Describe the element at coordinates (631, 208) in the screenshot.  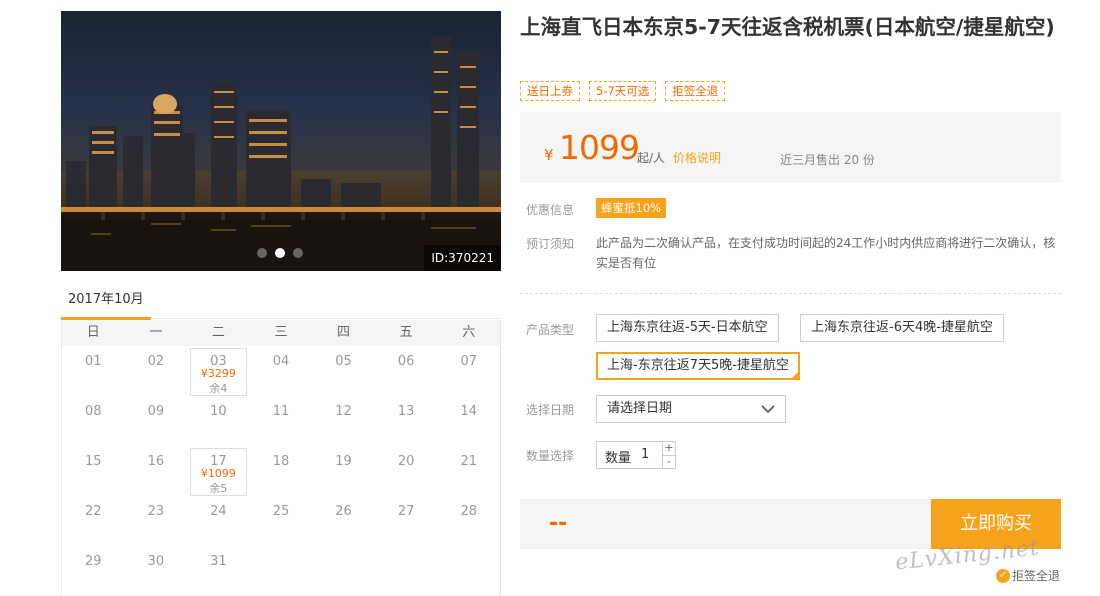
I see `promo-badge: 蜂蜜抵10%` at that location.